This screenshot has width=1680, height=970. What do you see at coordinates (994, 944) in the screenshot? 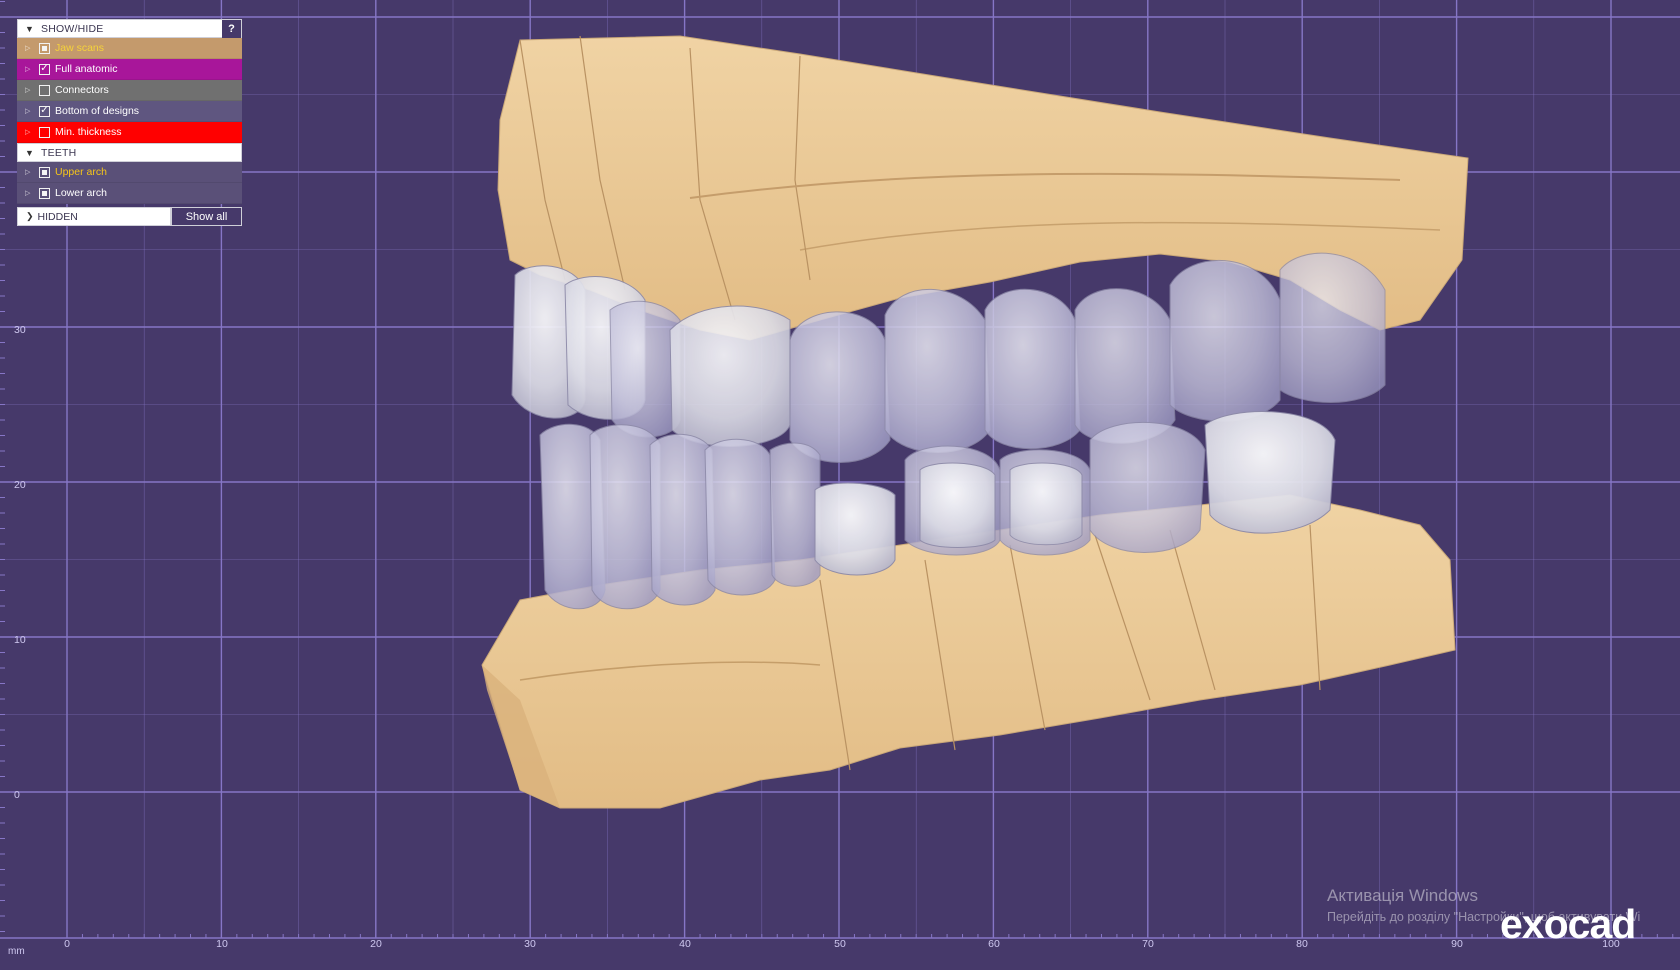
I see `x-tick-label: 60` at bounding box center [994, 944].